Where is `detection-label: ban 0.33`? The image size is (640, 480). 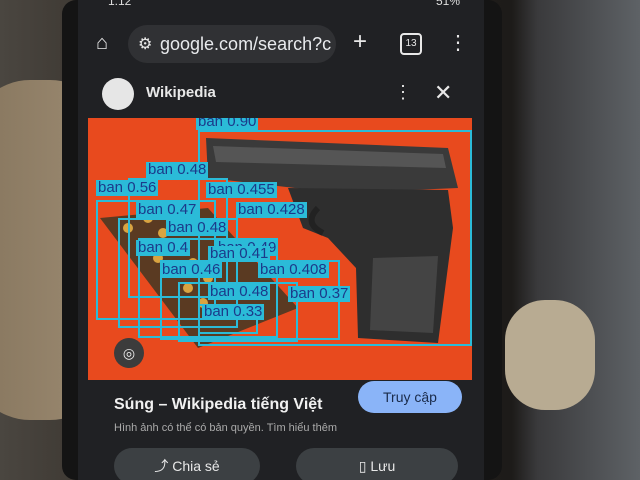
detection-label: ban 0.33 is located at coordinates (233, 311).